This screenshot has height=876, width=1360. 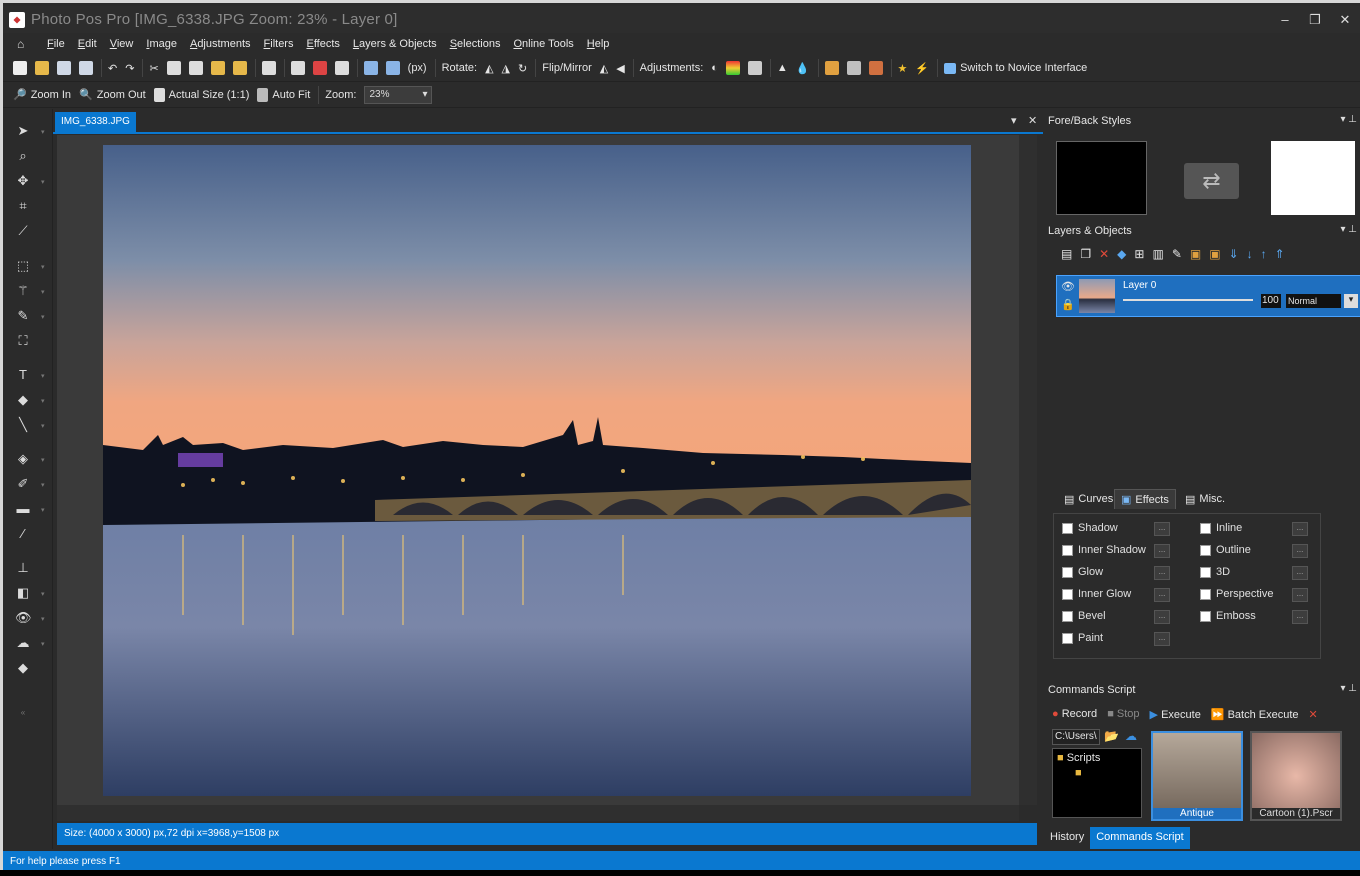 I want to click on scripts-folder: ■ Scripts, so click(x=1097, y=758).